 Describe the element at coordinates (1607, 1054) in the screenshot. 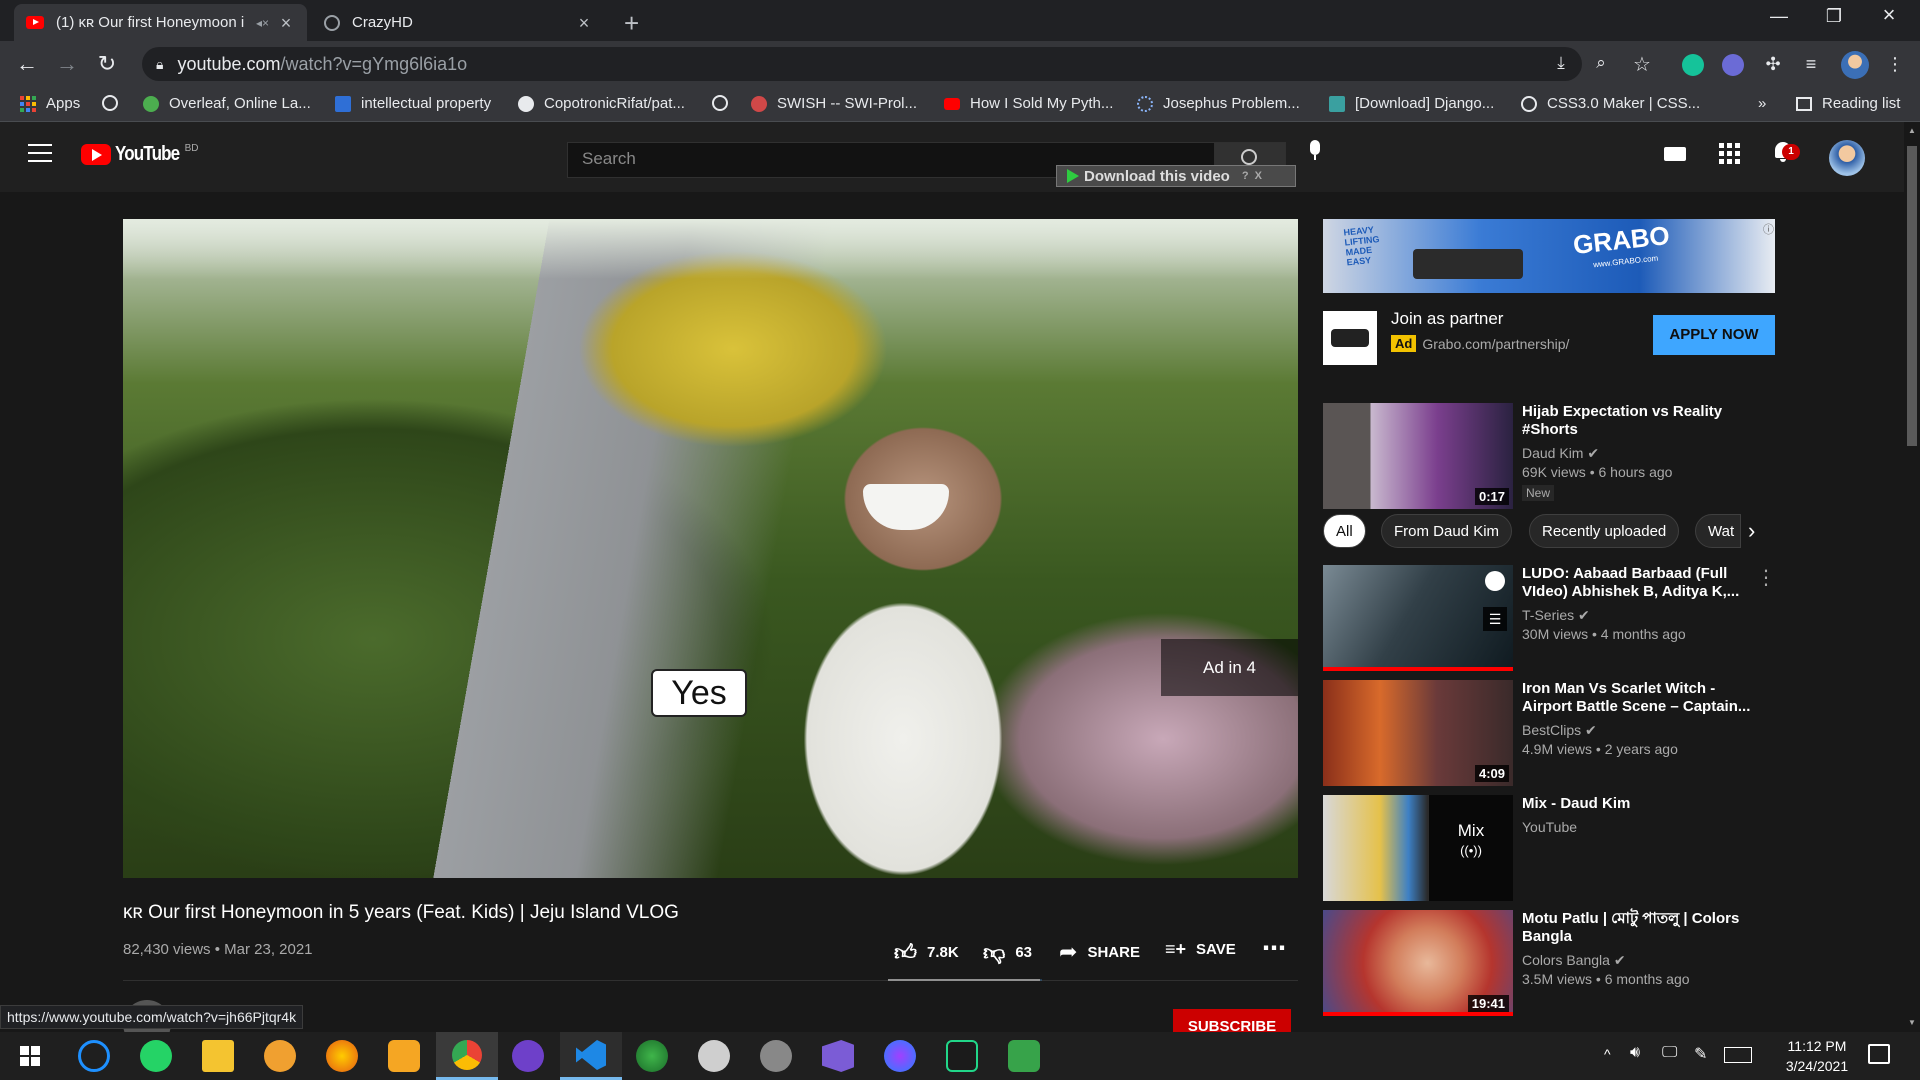

I see `show-hidden-icons-chevron-icon: ^` at that location.